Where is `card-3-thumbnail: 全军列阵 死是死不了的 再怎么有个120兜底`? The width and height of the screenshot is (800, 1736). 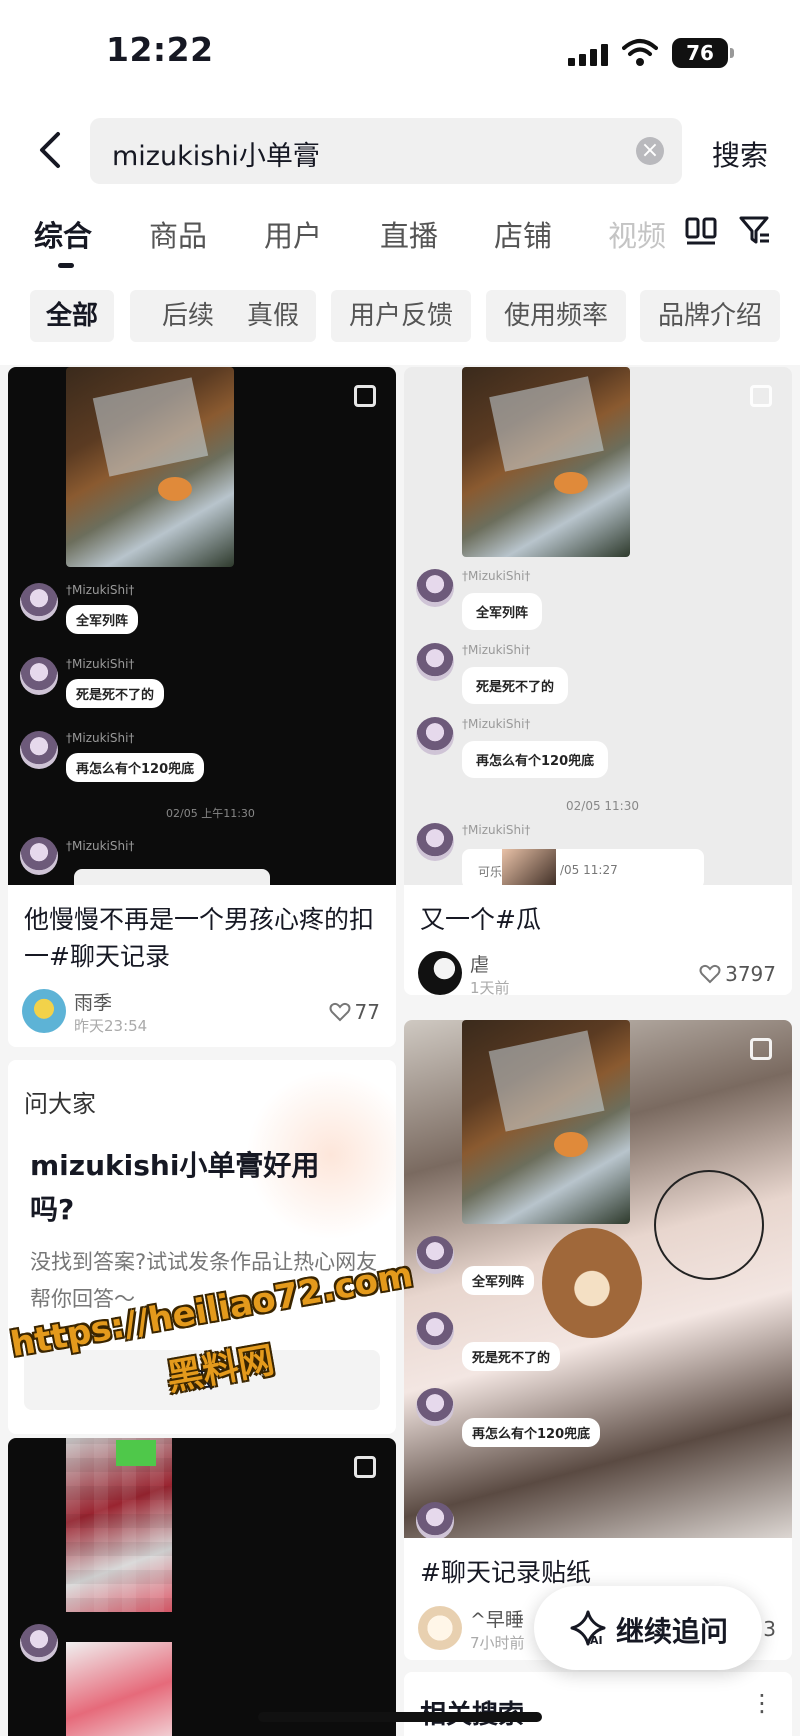 card-3-thumbnail: 全军列阵 死是死不了的 再怎么有个120兜底 is located at coordinates (598, 1279).